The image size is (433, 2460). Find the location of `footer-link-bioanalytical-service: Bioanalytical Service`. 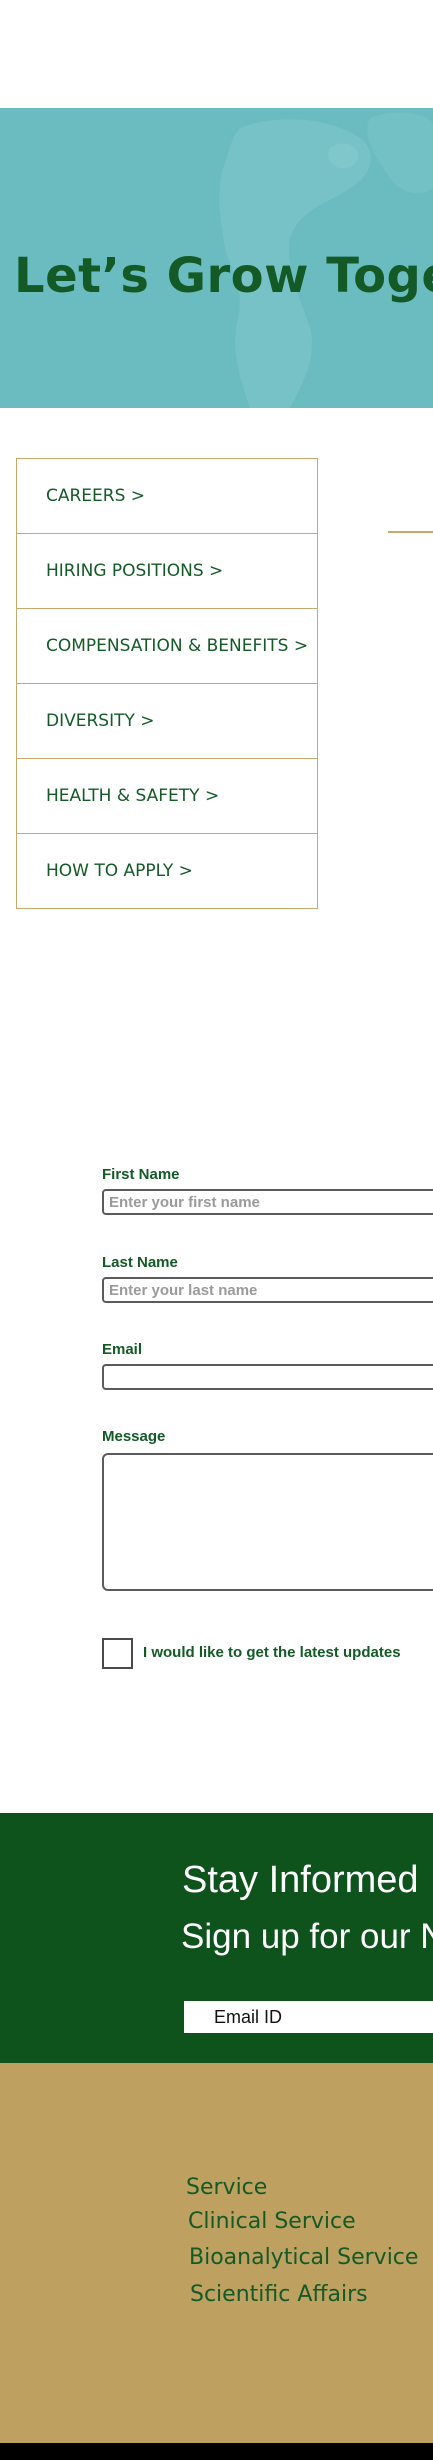

footer-link-bioanalytical-service: Bioanalytical Service is located at coordinates (303, 2257).